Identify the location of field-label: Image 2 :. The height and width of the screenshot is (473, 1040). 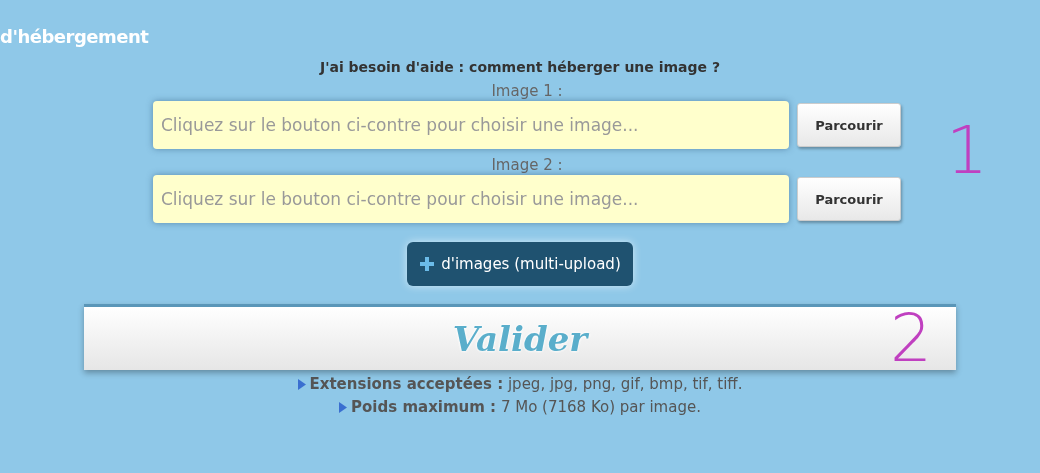
(527, 165).